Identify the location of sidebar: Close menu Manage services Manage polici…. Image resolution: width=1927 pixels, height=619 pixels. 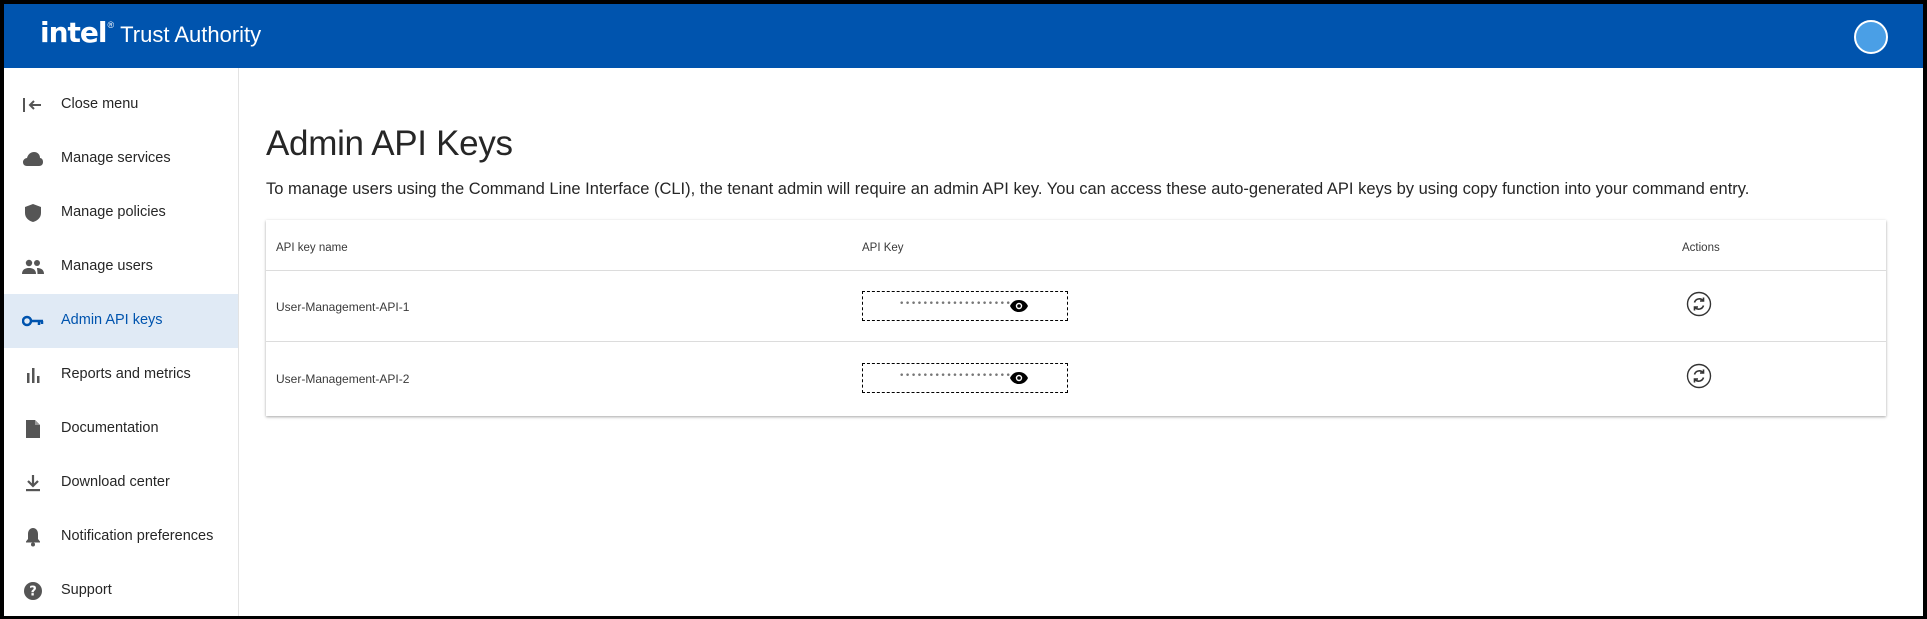
(121, 342).